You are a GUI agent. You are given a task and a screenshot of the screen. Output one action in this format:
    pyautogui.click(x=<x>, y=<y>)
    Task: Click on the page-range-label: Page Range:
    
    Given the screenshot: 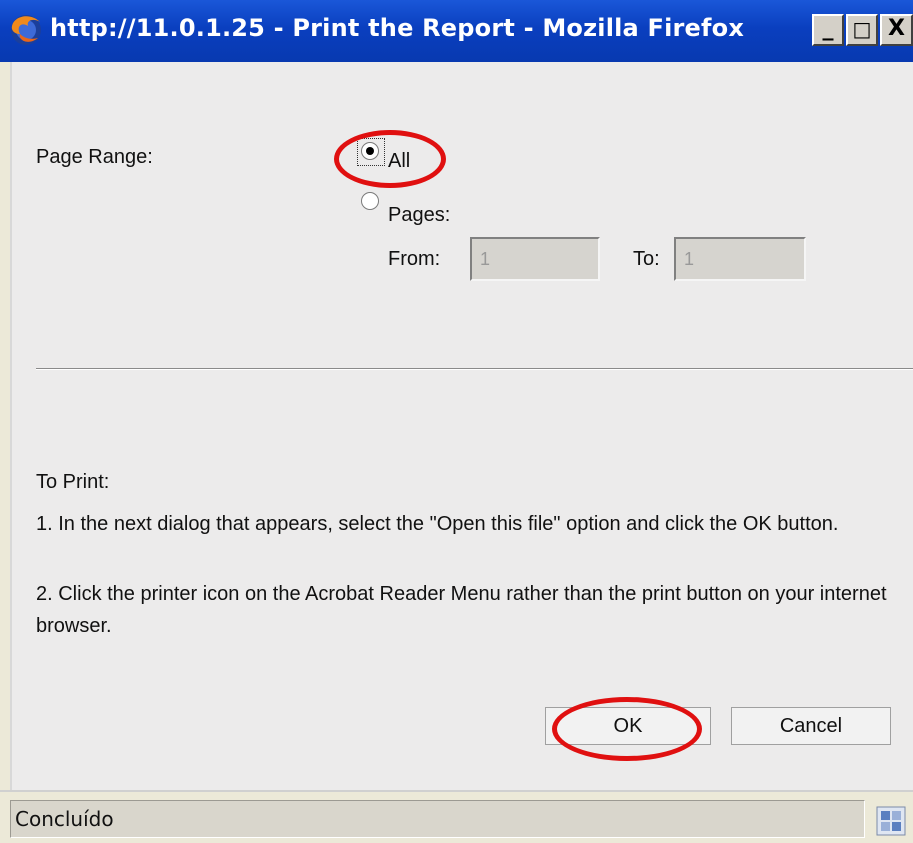 What is the action you would take?
    pyautogui.click(x=94, y=157)
    